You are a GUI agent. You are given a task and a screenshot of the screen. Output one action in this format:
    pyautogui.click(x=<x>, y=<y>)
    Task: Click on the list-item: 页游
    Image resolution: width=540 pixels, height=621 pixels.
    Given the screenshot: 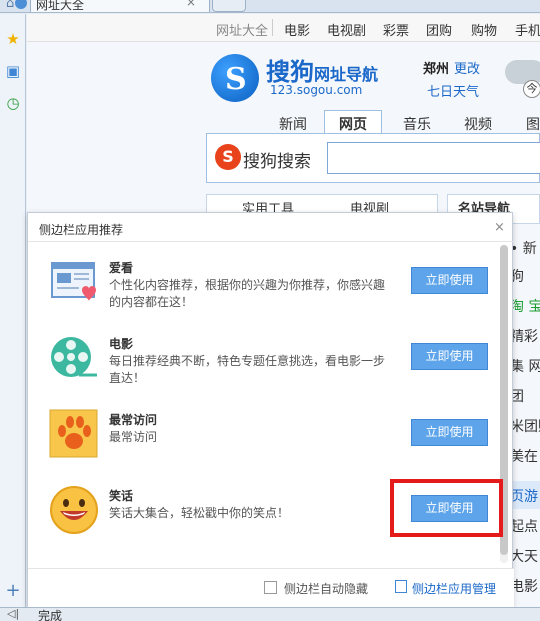 What is the action you would take?
    pyautogui.click(x=525, y=496)
    